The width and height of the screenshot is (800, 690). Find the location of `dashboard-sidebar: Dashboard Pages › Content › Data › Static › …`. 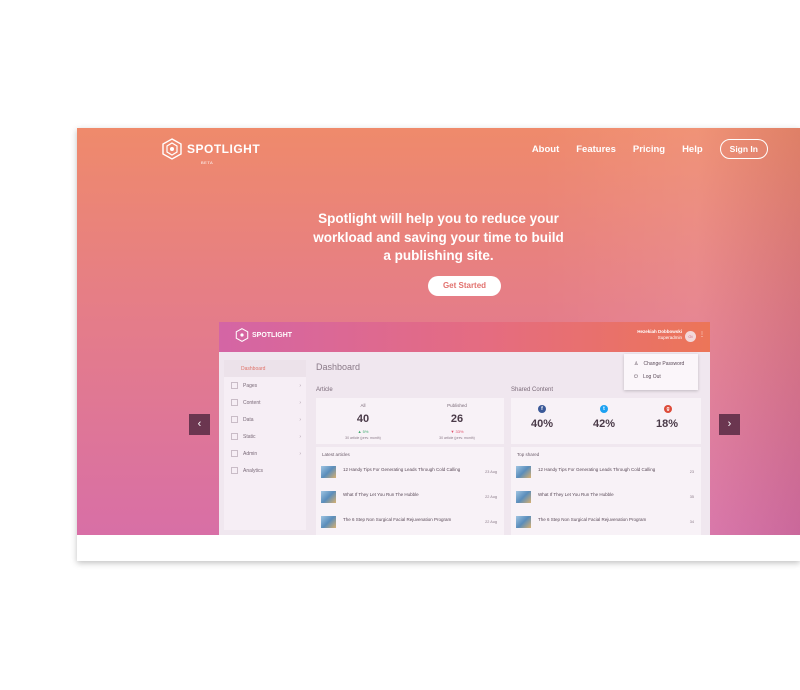

dashboard-sidebar: Dashboard Pages › Content › Data › Static › … is located at coordinates (265, 445).